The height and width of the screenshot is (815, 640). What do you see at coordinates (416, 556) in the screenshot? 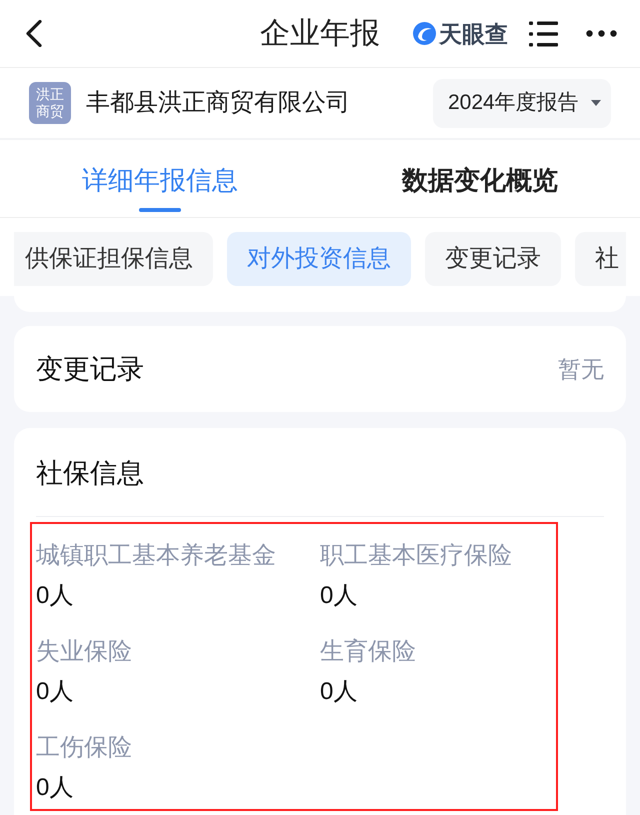
I see `field-label: 职工基本医疗保险` at bounding box center [416, 556].